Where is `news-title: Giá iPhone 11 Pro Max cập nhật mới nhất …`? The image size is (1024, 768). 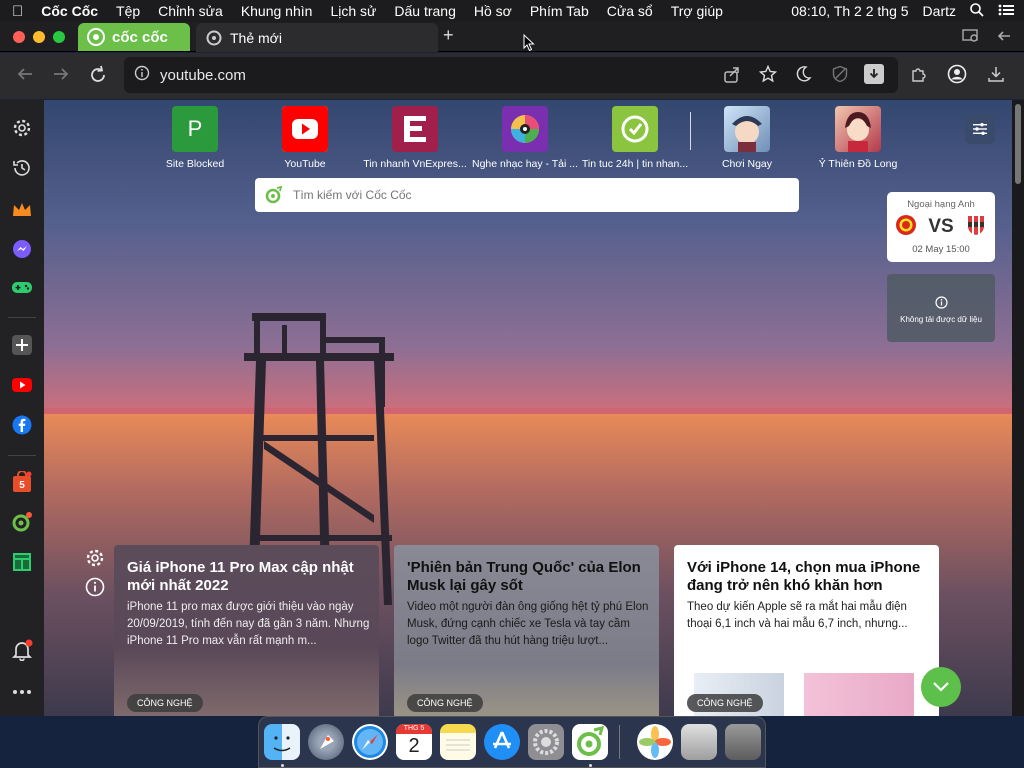 news-title: Giá iPhone 11 Pro Max cập nhật mới nhất … is located at coordinates (247, 577).